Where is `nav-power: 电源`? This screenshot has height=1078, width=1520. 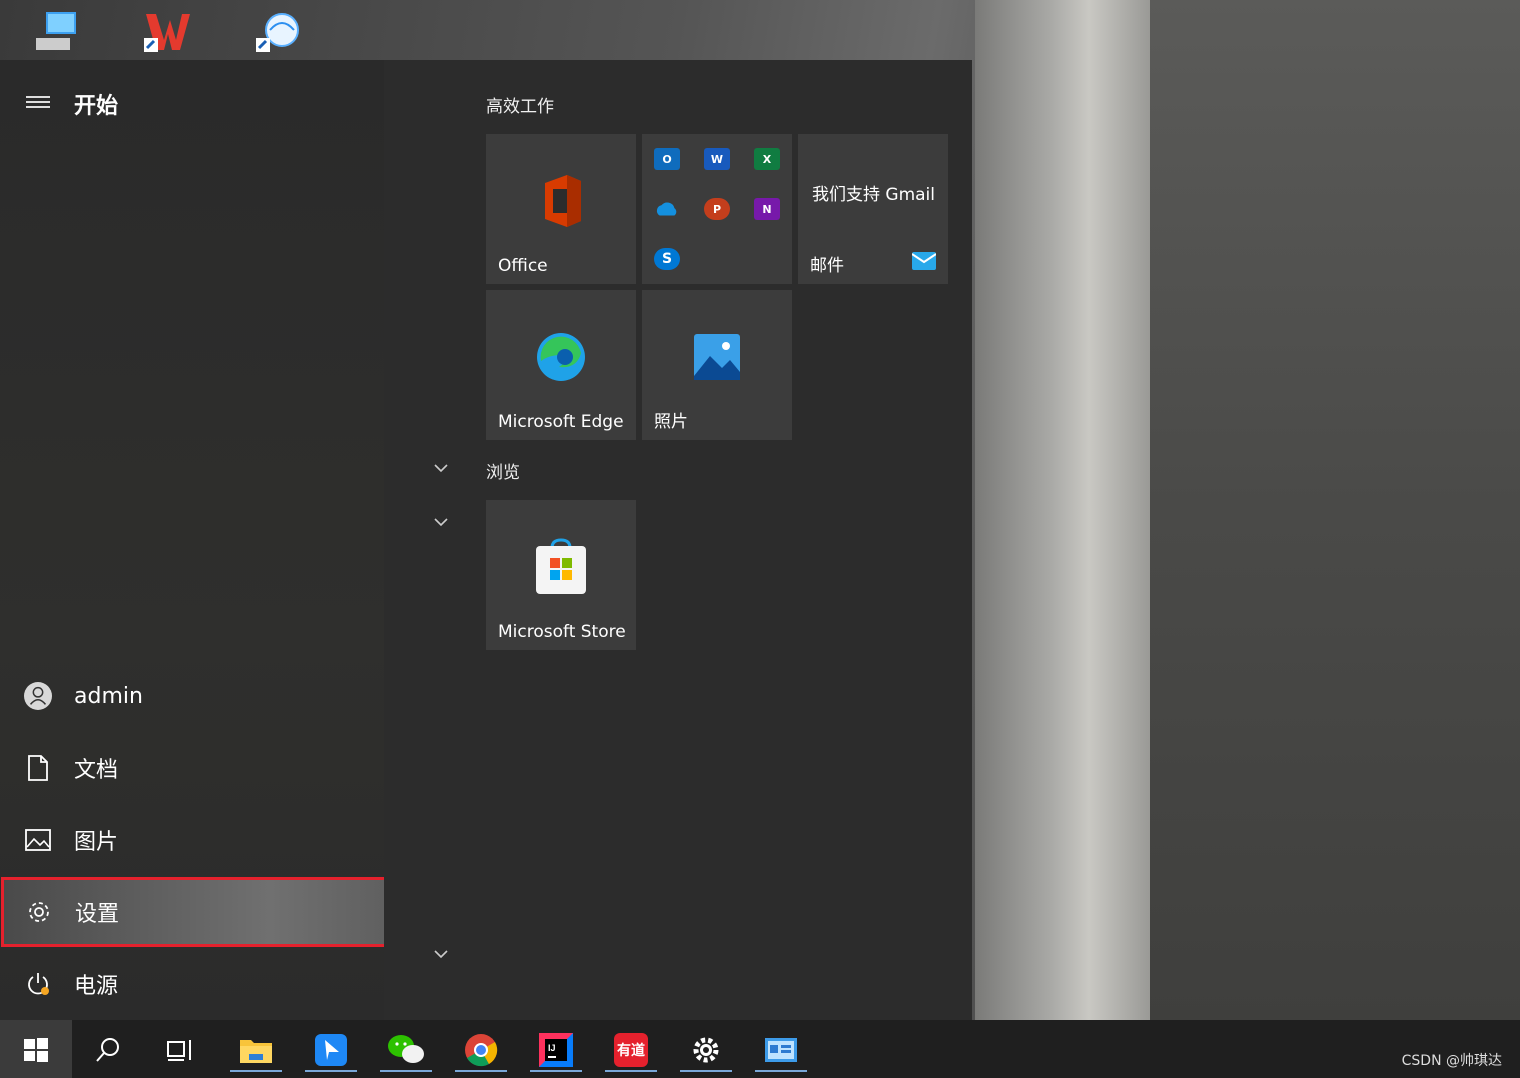 nav-power: 电源 is located at coordinates (192, 984).